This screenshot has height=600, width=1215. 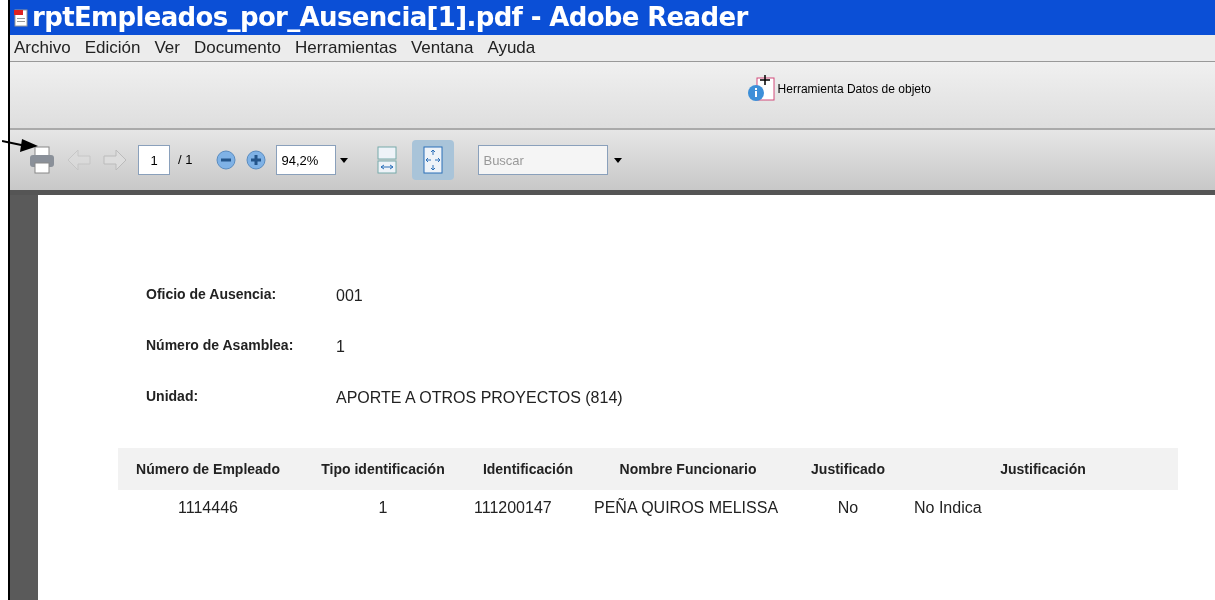 I want to click on menu-item: Documento, so click(x=237, y=48).